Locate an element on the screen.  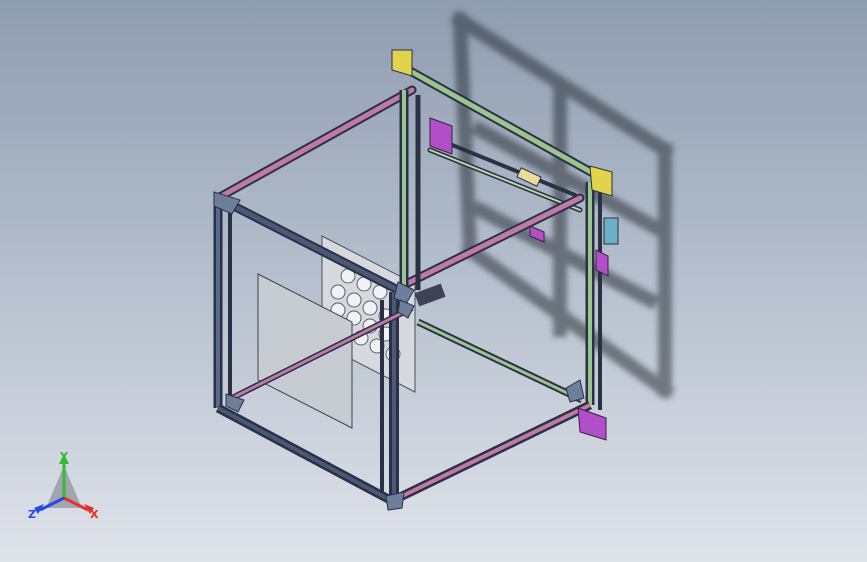
orientation-triad: Y X Z is located at coordinates (64, 486).